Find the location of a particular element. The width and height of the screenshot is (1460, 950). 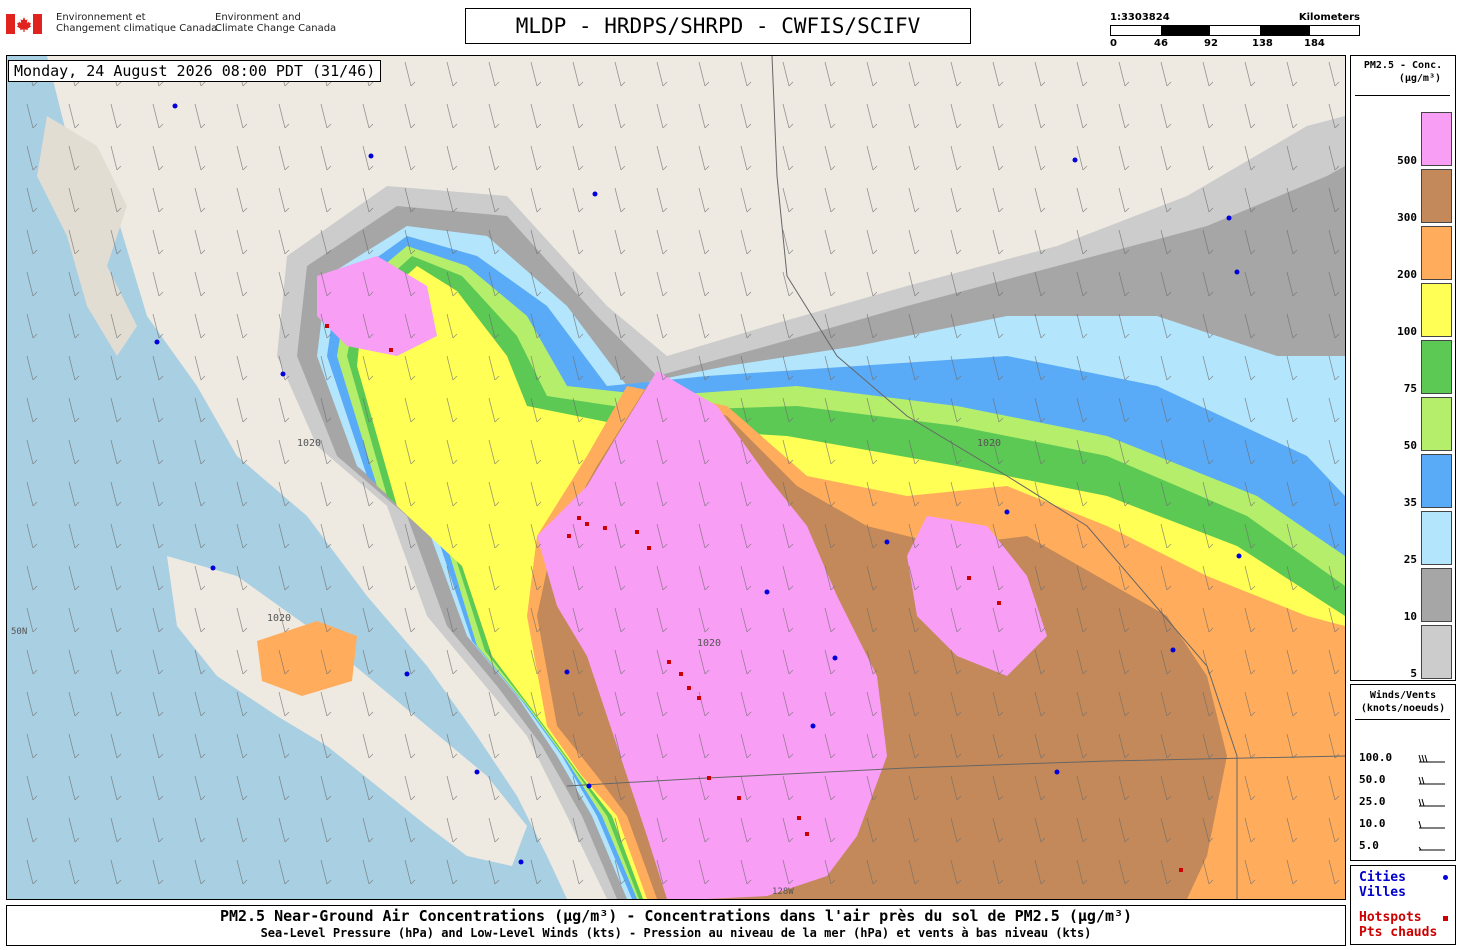

pm25-legend-value: 10 is located at coordinates (1410, 616).